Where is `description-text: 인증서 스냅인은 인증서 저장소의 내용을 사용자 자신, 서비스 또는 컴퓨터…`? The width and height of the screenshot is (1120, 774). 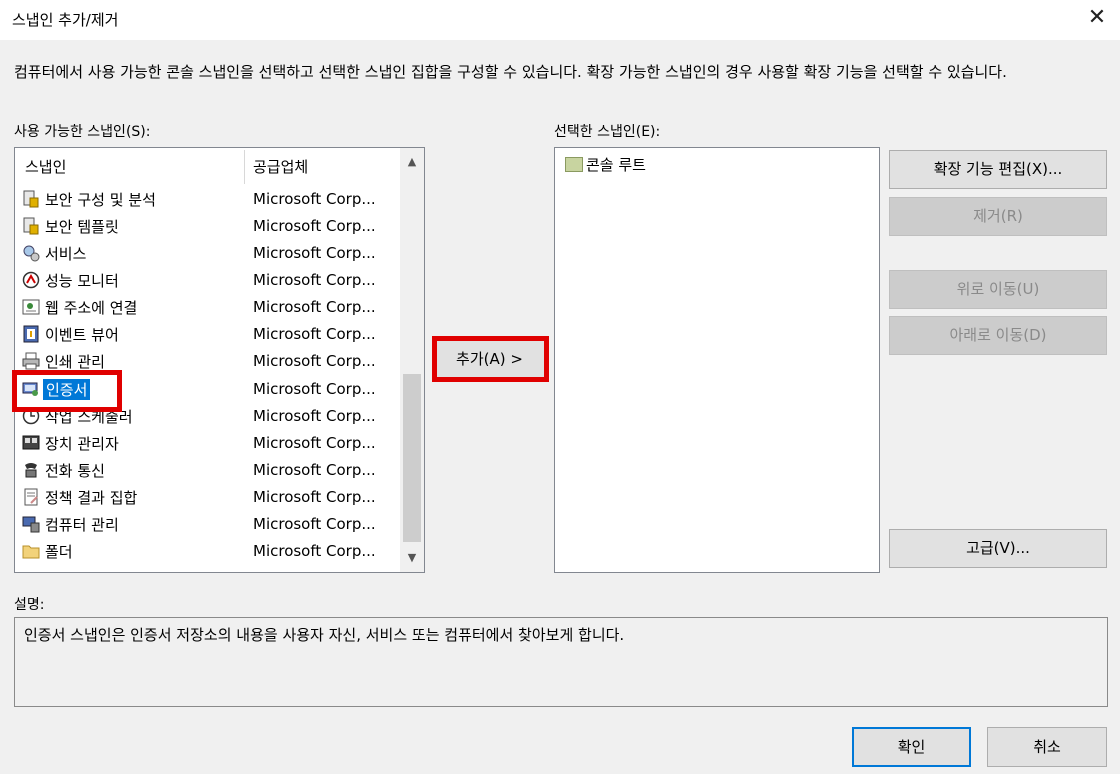 description-text: 인증서 스냅인은 인증서 저장소의 내용을 사용자 자신, 서비스 또는 컴퓨터… is located at coordinates (324, 635).